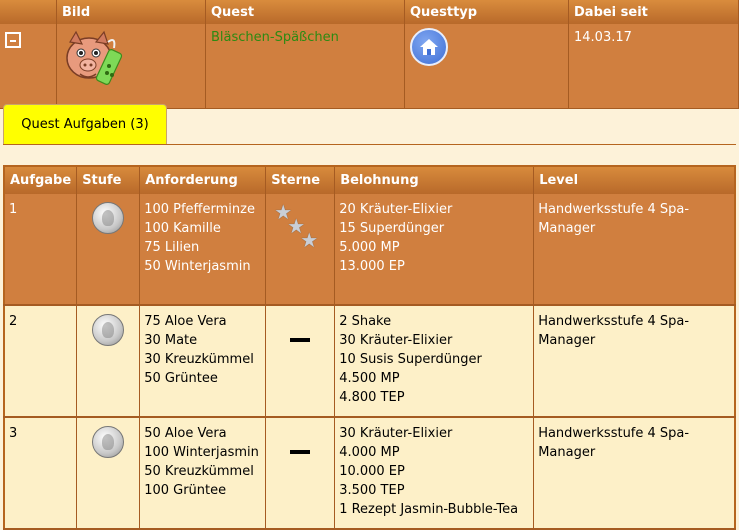 The width and height of the screenshot is (739, 530). Describe the element at coordinates (185, 490) in the screenshot. I see `anforderung-item: 100 Grüntee` at that location.